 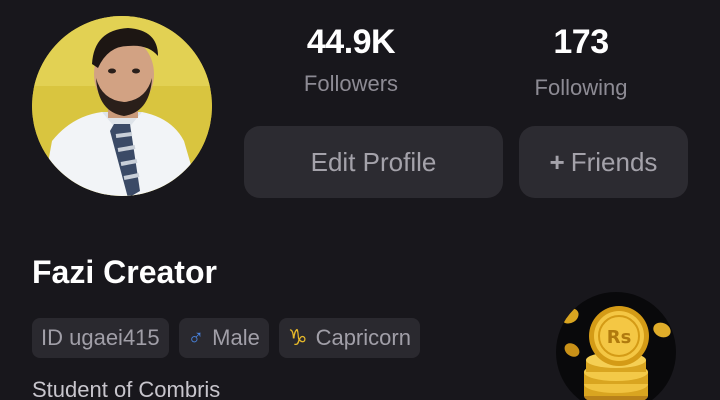 I want to click on male-icon: ♂, so click(x=196, y=337).